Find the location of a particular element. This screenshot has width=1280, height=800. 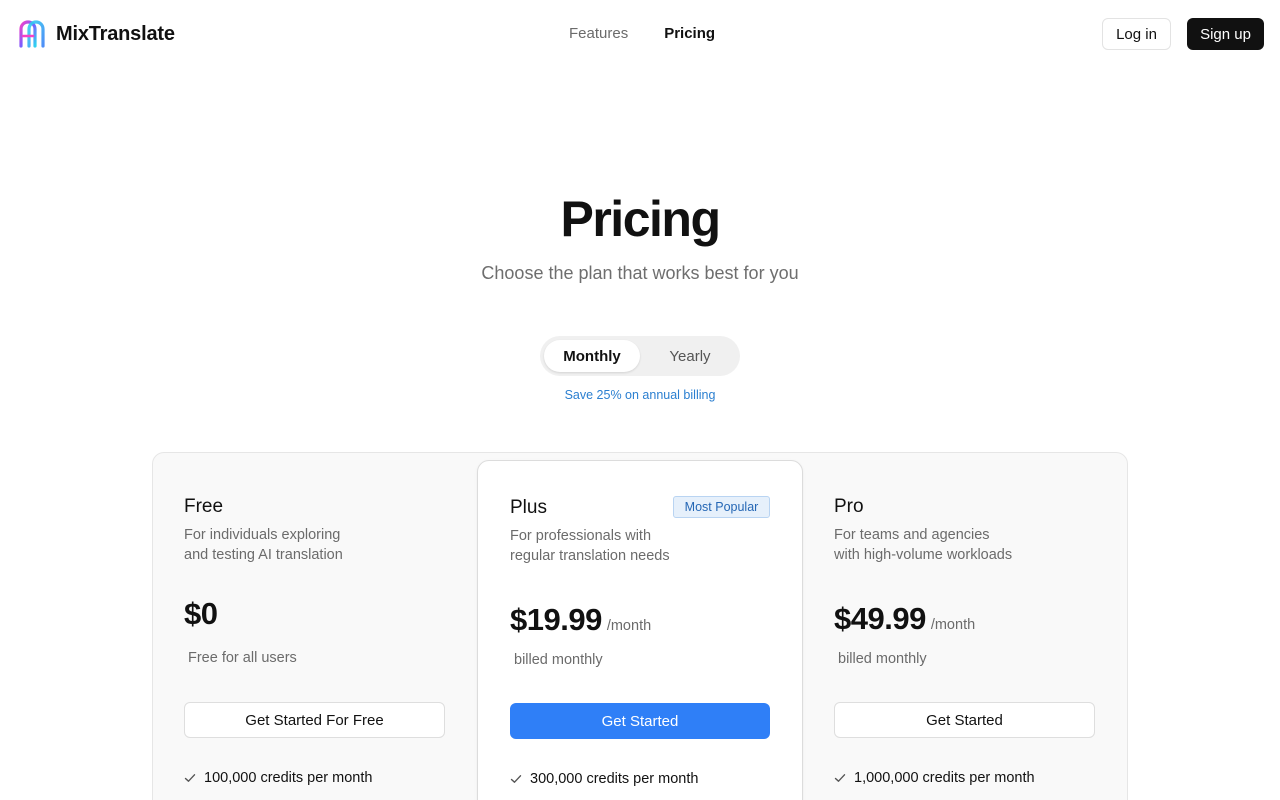

feature-text: 300,000 credits per month is located at coordinates (614, 779).